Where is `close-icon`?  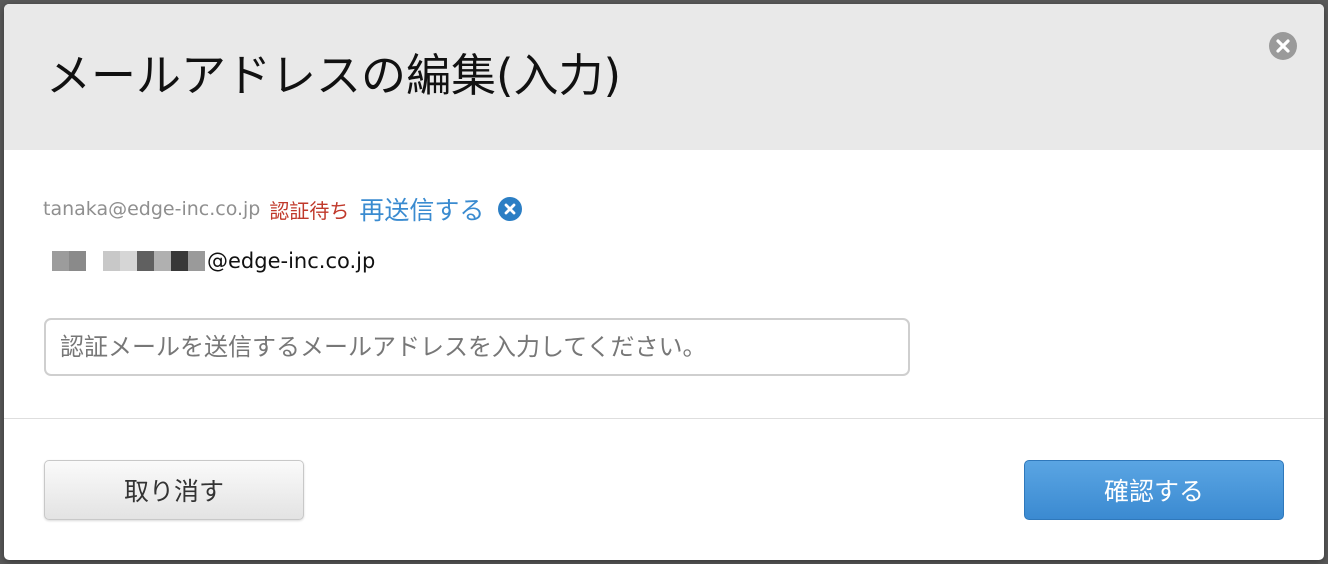 close-icon is located at coordinates (1283, 46).